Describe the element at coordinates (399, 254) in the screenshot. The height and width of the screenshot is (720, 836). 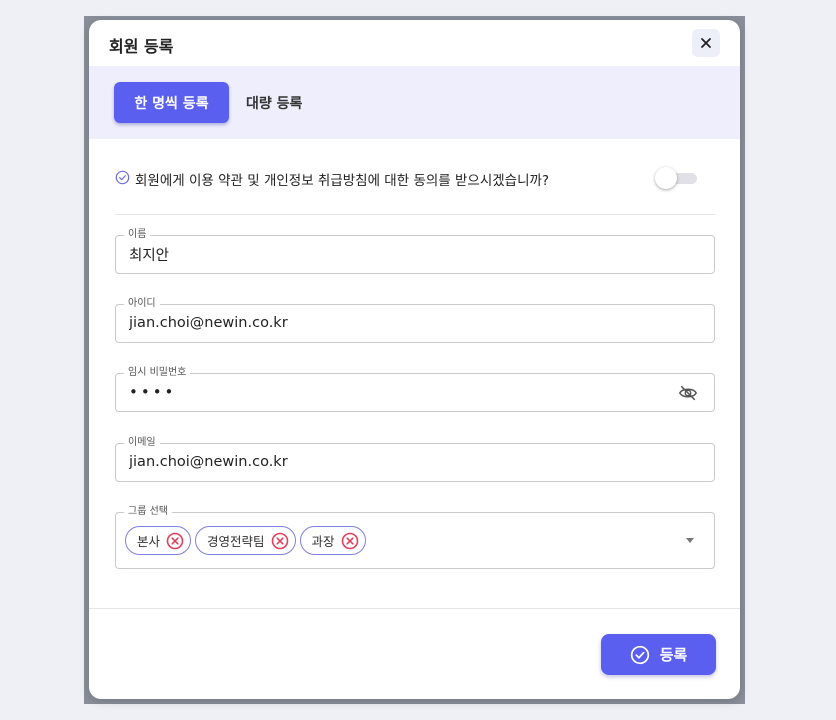
I see `name-input` at that location.